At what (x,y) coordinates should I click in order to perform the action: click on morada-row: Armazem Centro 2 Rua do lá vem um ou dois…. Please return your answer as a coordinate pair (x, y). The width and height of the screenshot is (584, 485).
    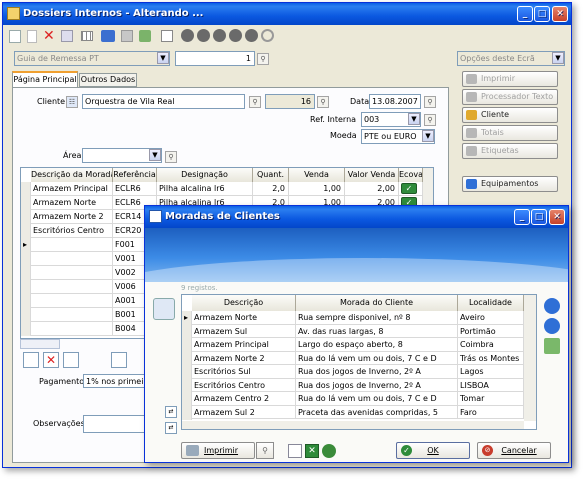
    Looking at the image, I should click on (353, 399).